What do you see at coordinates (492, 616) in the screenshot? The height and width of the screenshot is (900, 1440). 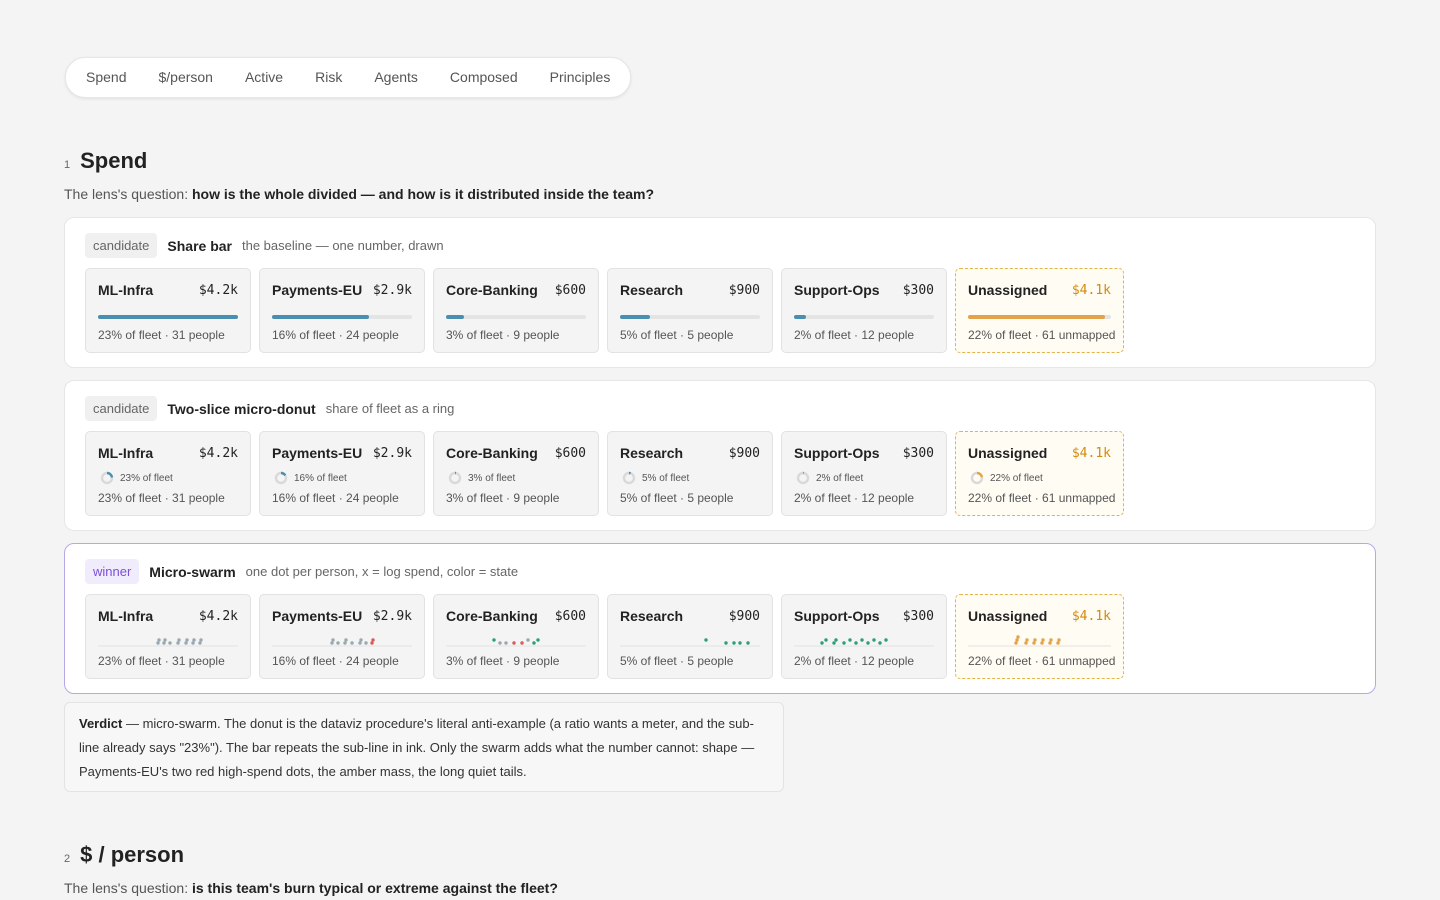 I see `team-name: Core-Banking` at bounding box center [492, 616].